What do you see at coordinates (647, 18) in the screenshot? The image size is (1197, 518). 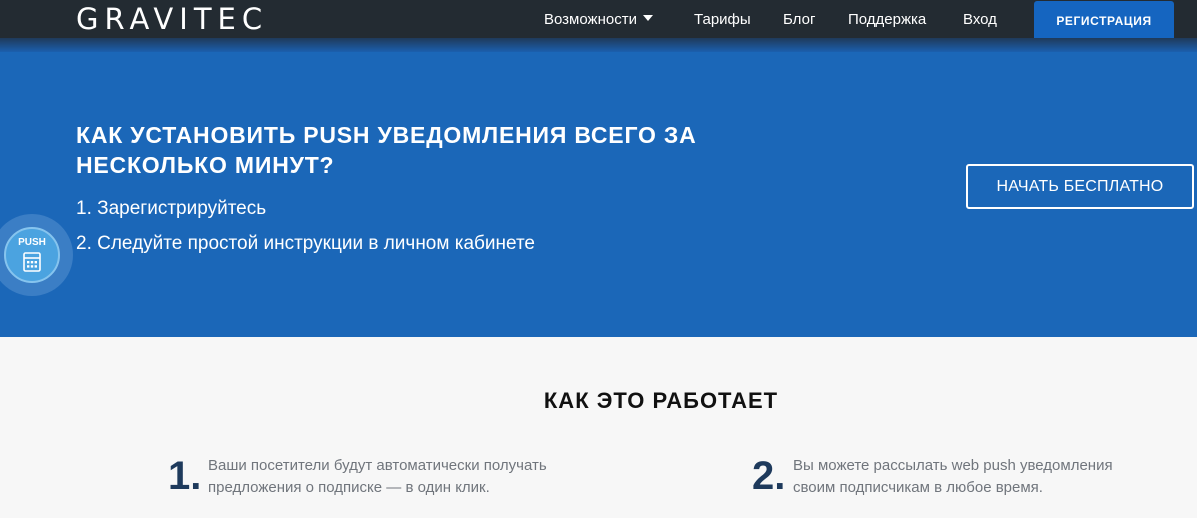 I see `chevron-down-icon` at bounding box center [647, 18].